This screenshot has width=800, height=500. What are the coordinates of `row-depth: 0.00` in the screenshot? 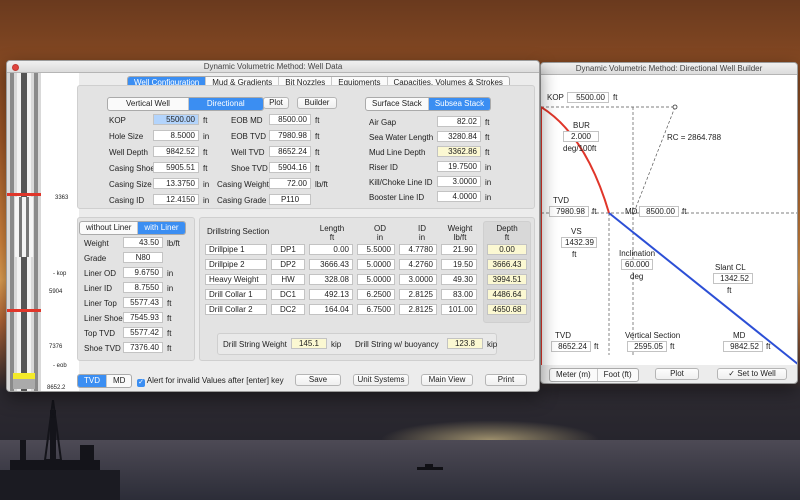 It's located at (507, 249).